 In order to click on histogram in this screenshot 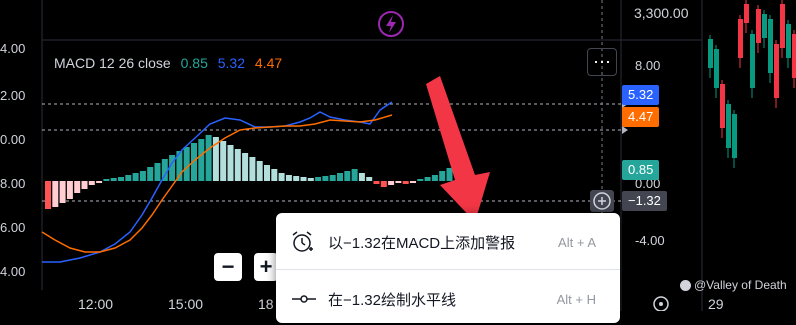, I will do `click(249, 172)`.